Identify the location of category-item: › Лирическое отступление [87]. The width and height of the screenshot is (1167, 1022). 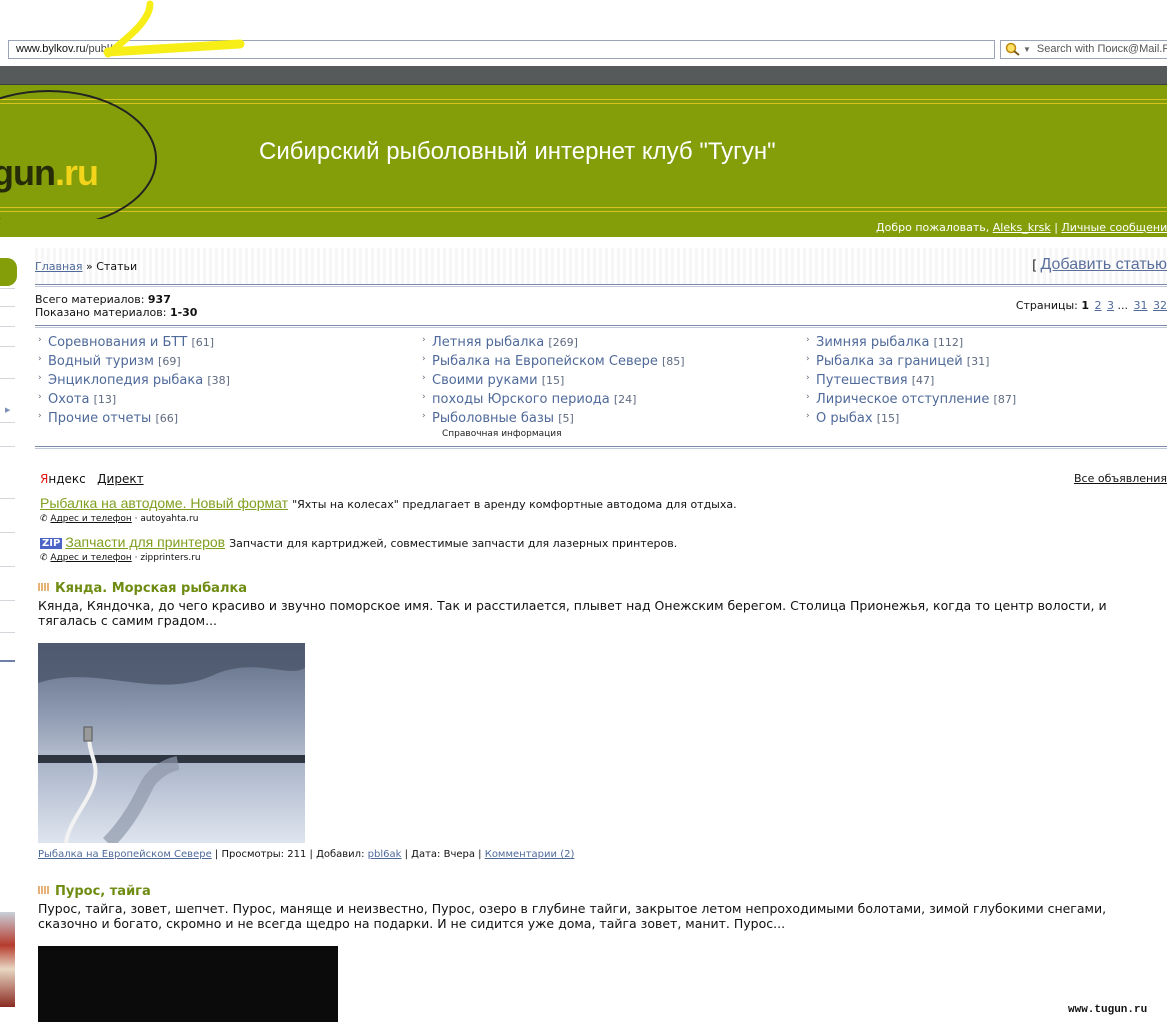
(911, 399).